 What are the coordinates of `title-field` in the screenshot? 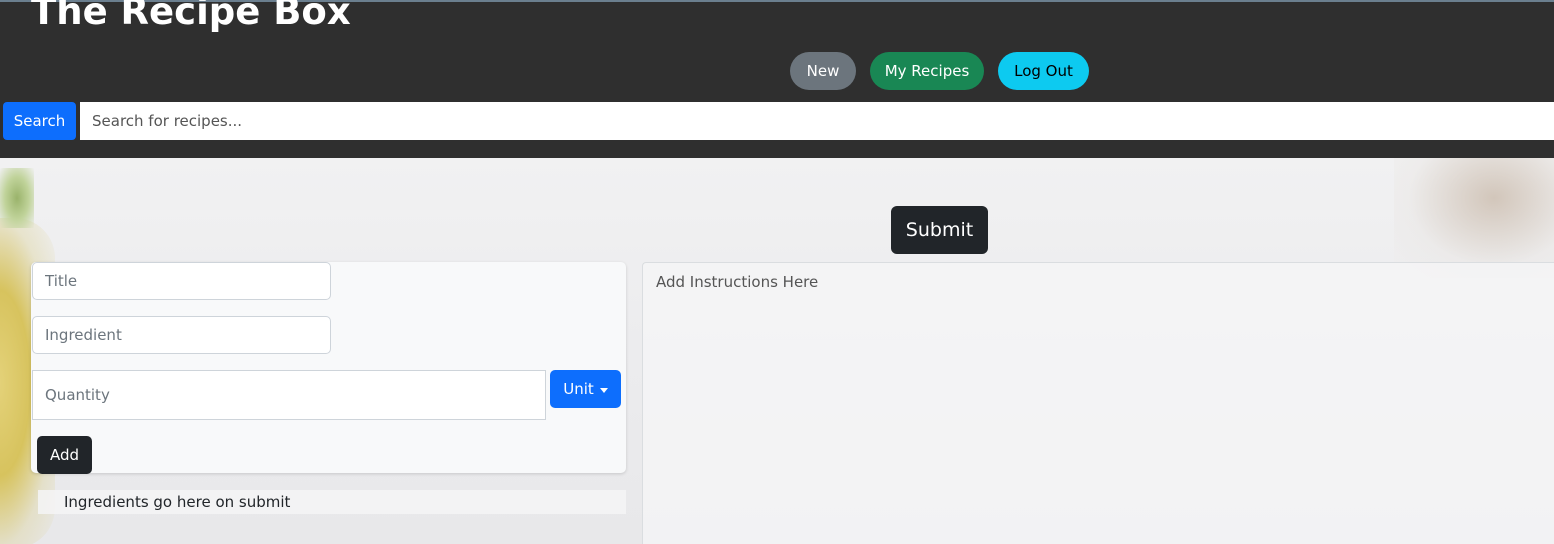 It's located at (181, 281).